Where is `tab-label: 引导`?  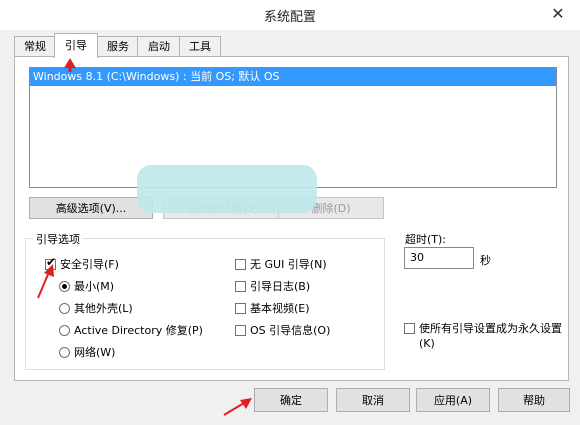
tab-label: 引导 is located at coordinates (76, 45).